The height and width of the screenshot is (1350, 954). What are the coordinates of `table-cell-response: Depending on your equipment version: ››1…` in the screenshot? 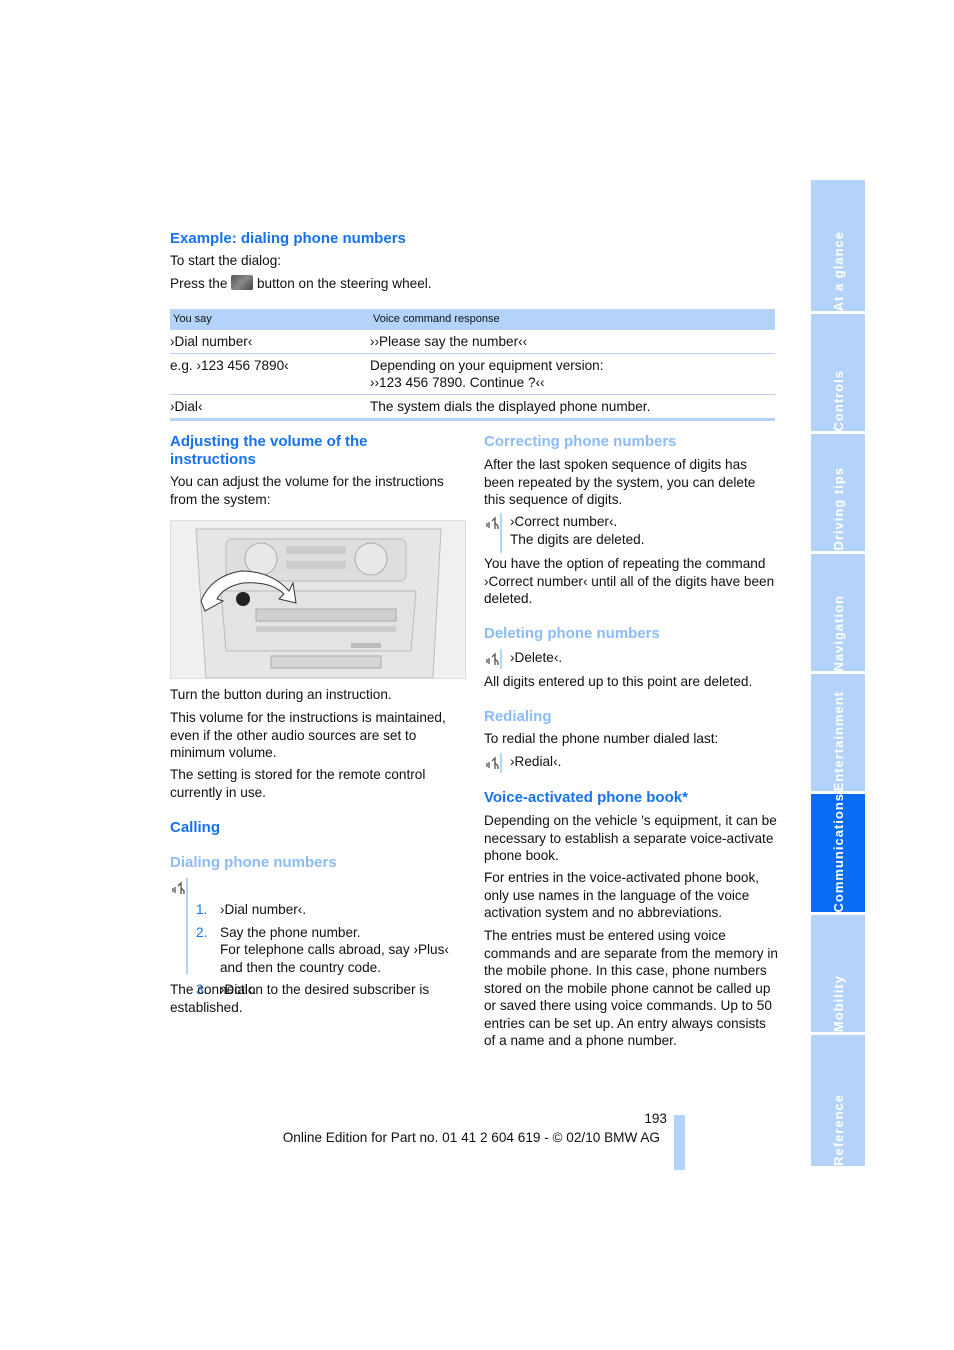 It's located at (572, 374).